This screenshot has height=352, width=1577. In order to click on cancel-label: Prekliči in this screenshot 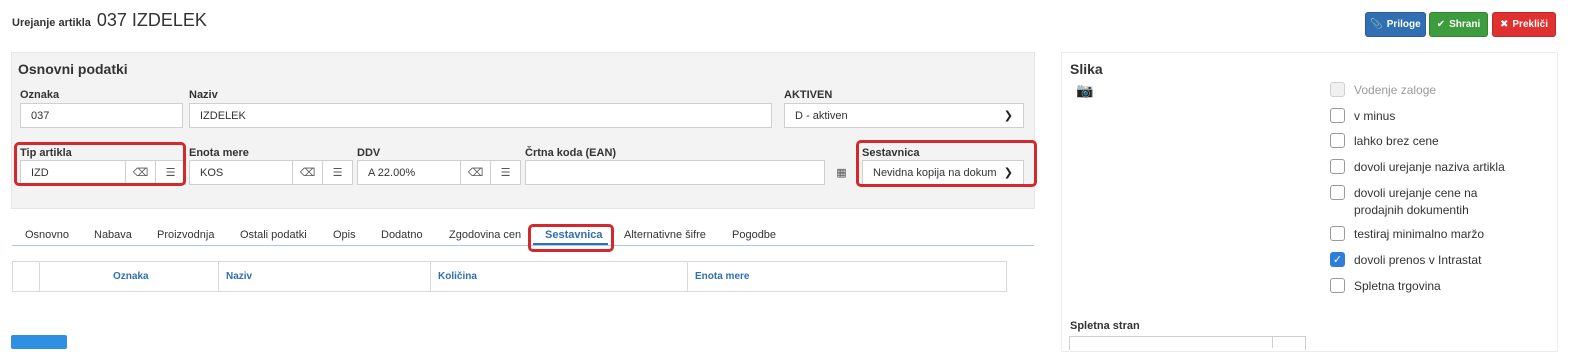, I will do `click(1530, 24)`.